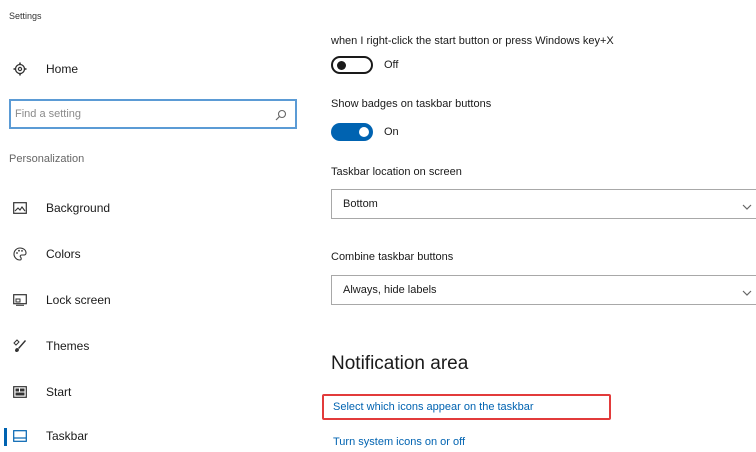 The image size is (756, 452). What do you see at coordinates (352, 132) in the screenshot?
I see `badges-toggle` at bounding box center [352, 132].